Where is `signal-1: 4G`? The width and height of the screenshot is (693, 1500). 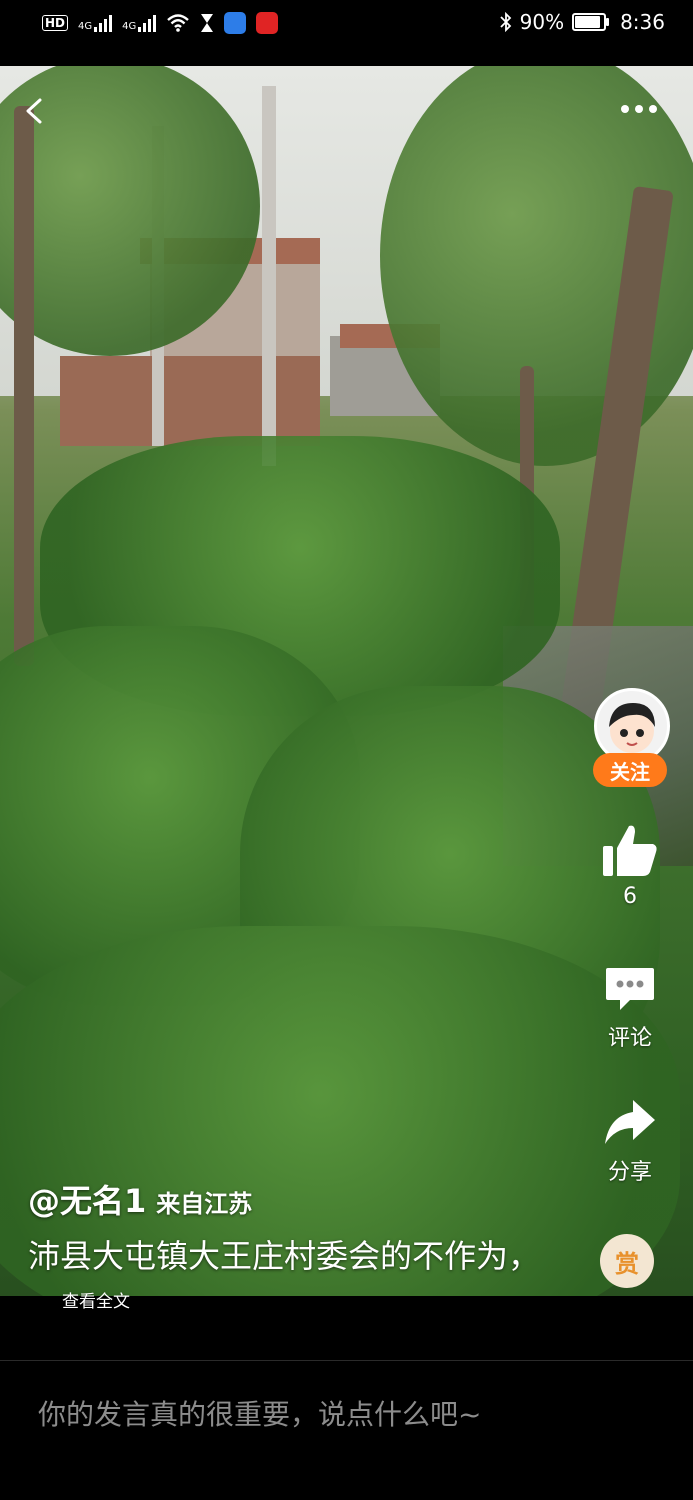
signal-1: 4G is located at coordinates (95, 23).